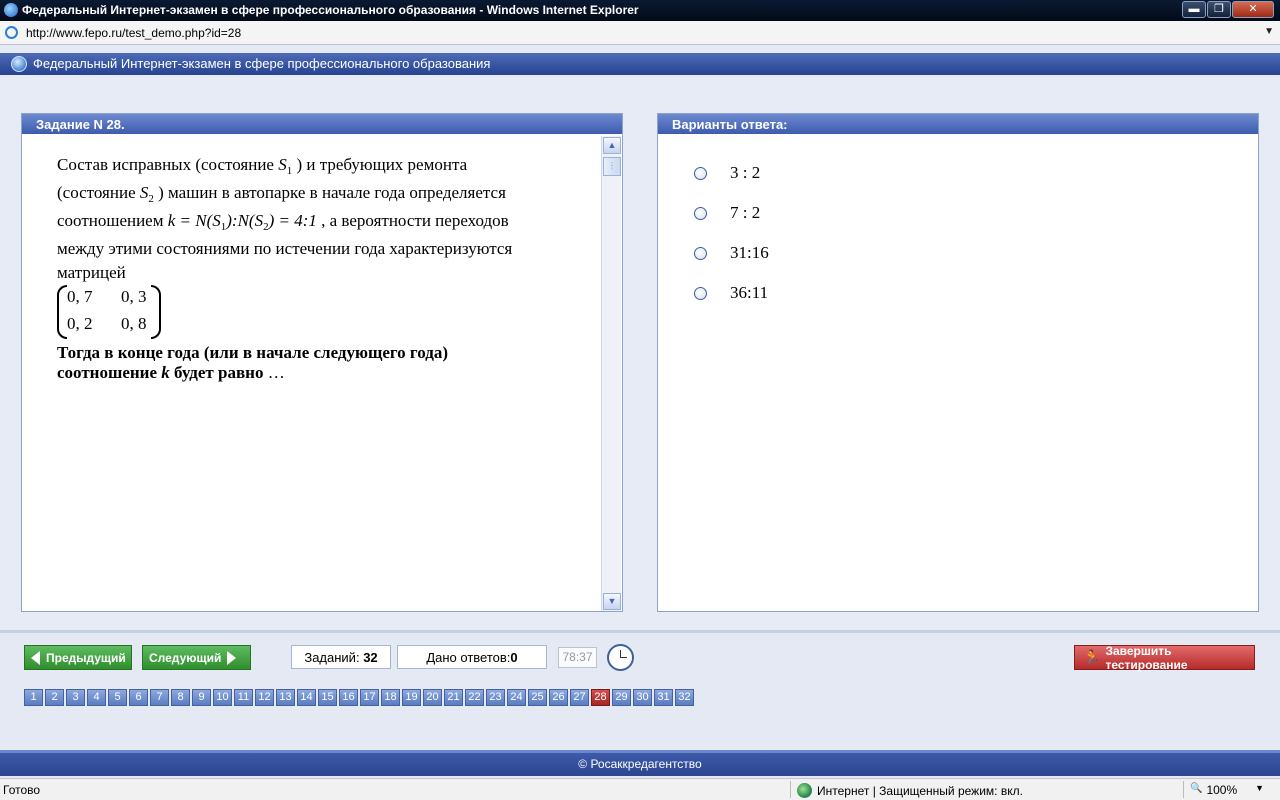 The width and height of the screenshot is (1280, 800). I want to click on matrix-cell: 0, 8, so click(134, 323).